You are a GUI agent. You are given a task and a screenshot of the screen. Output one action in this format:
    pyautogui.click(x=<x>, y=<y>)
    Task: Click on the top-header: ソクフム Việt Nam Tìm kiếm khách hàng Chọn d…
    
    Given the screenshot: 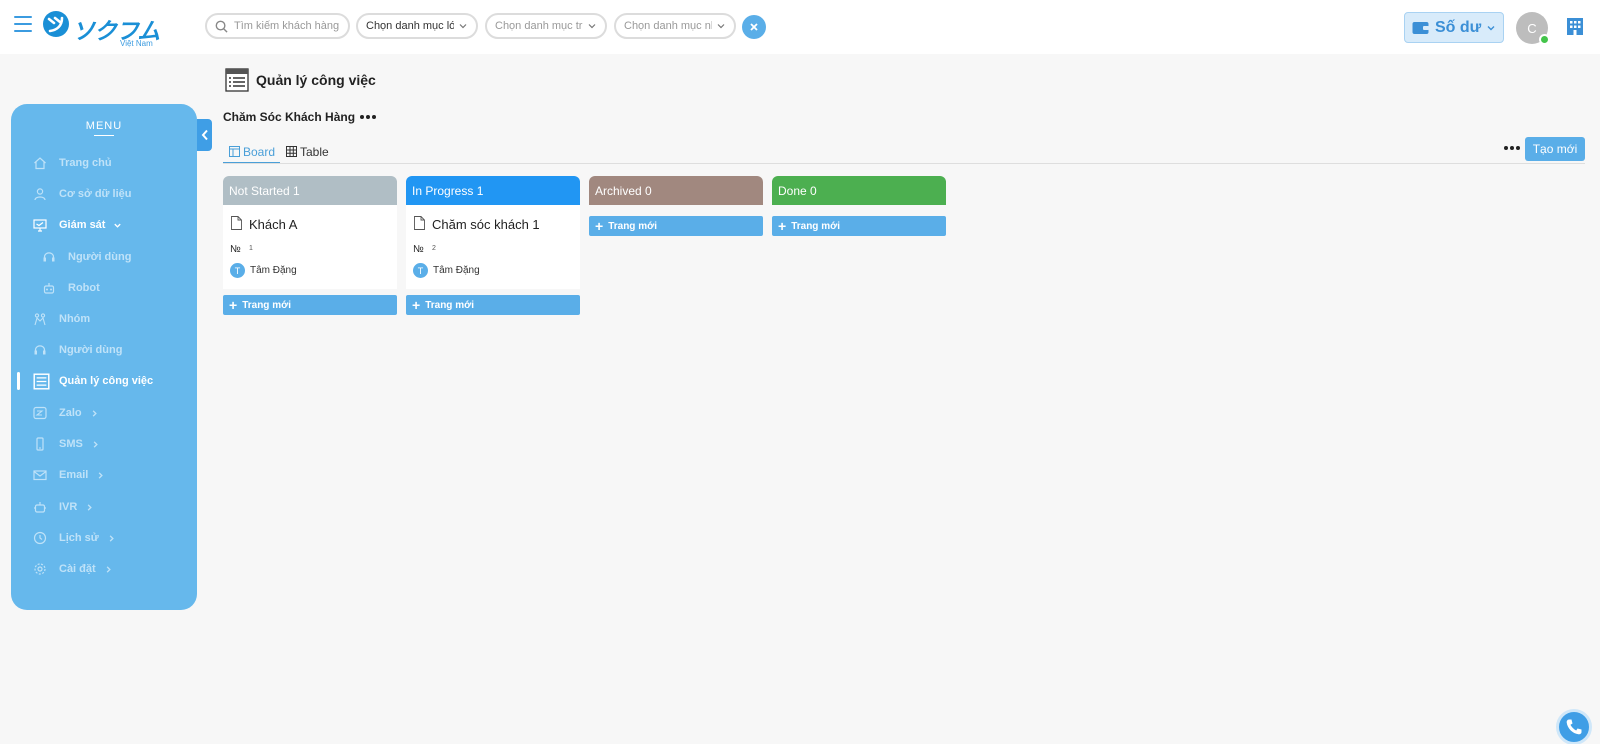 What is the action you would take?
    pyautogui.click(x=800, y=27)
    